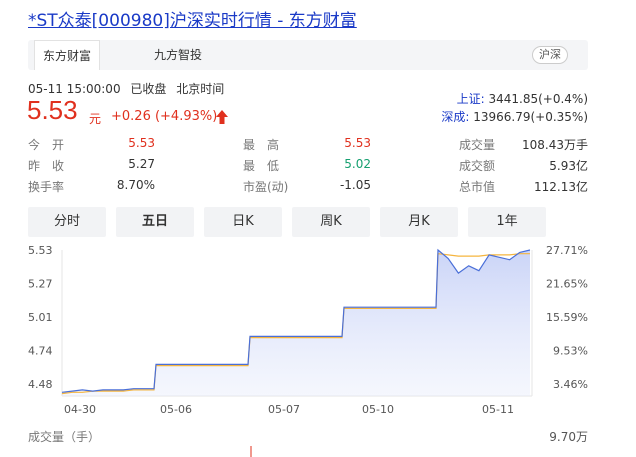 This screenshot has width=636, height=457. What do you see at coordinates (243, 222) in the screenshot?
I see `tab-daily-k: 日K` at bounding box center [243, 222].